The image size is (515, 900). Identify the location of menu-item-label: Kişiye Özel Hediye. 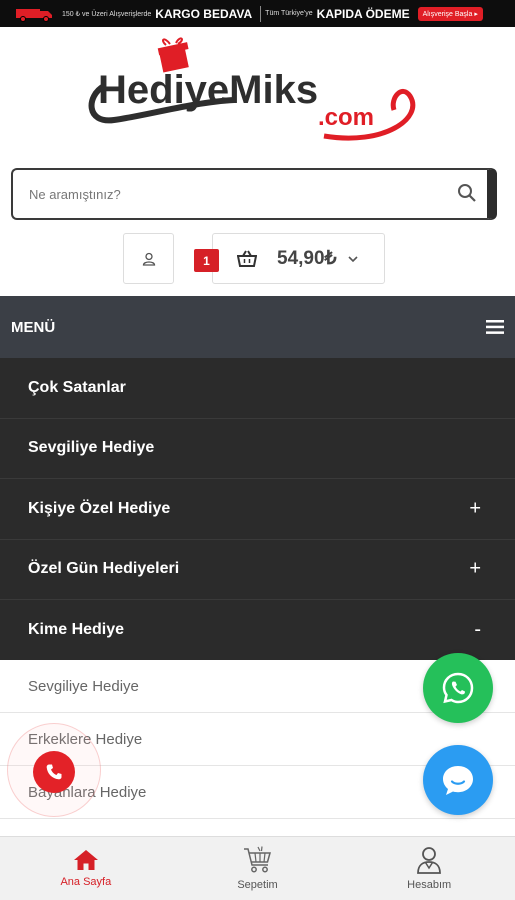
(99, 508).